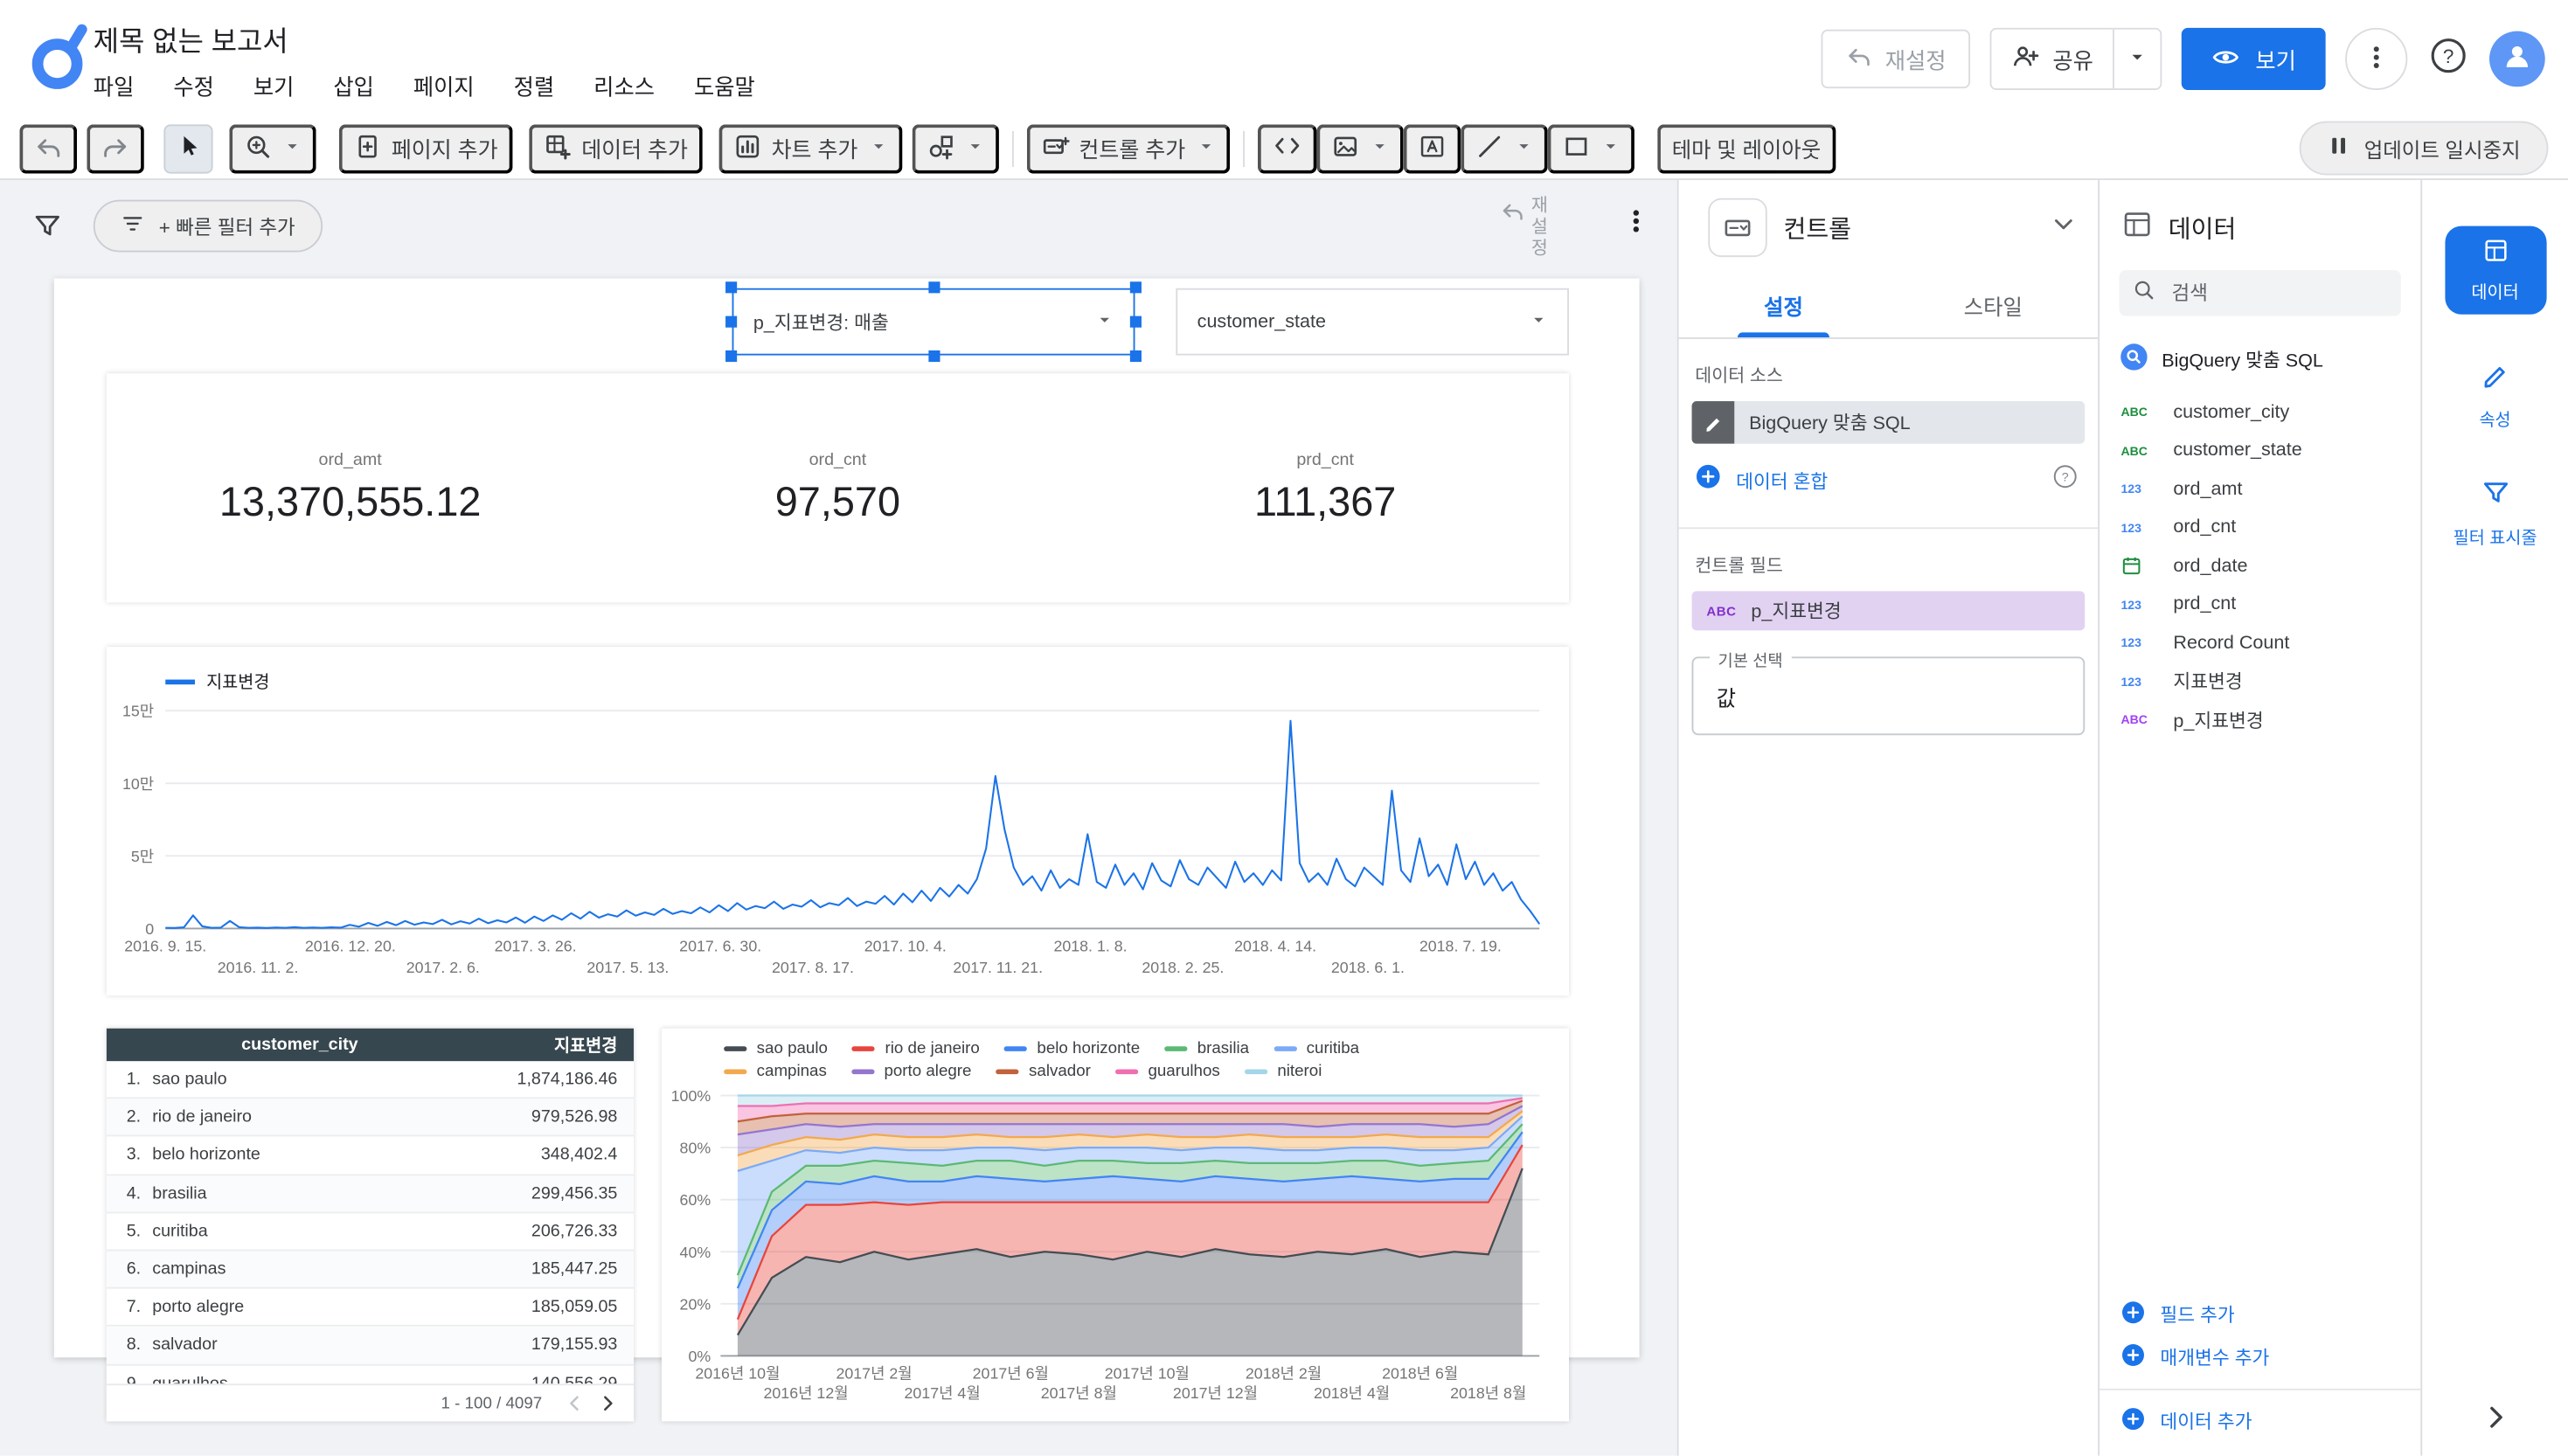  Describe the element at coordinates (1896, 59) in the screenshot. I see `reset-button: 재설정` at that location.